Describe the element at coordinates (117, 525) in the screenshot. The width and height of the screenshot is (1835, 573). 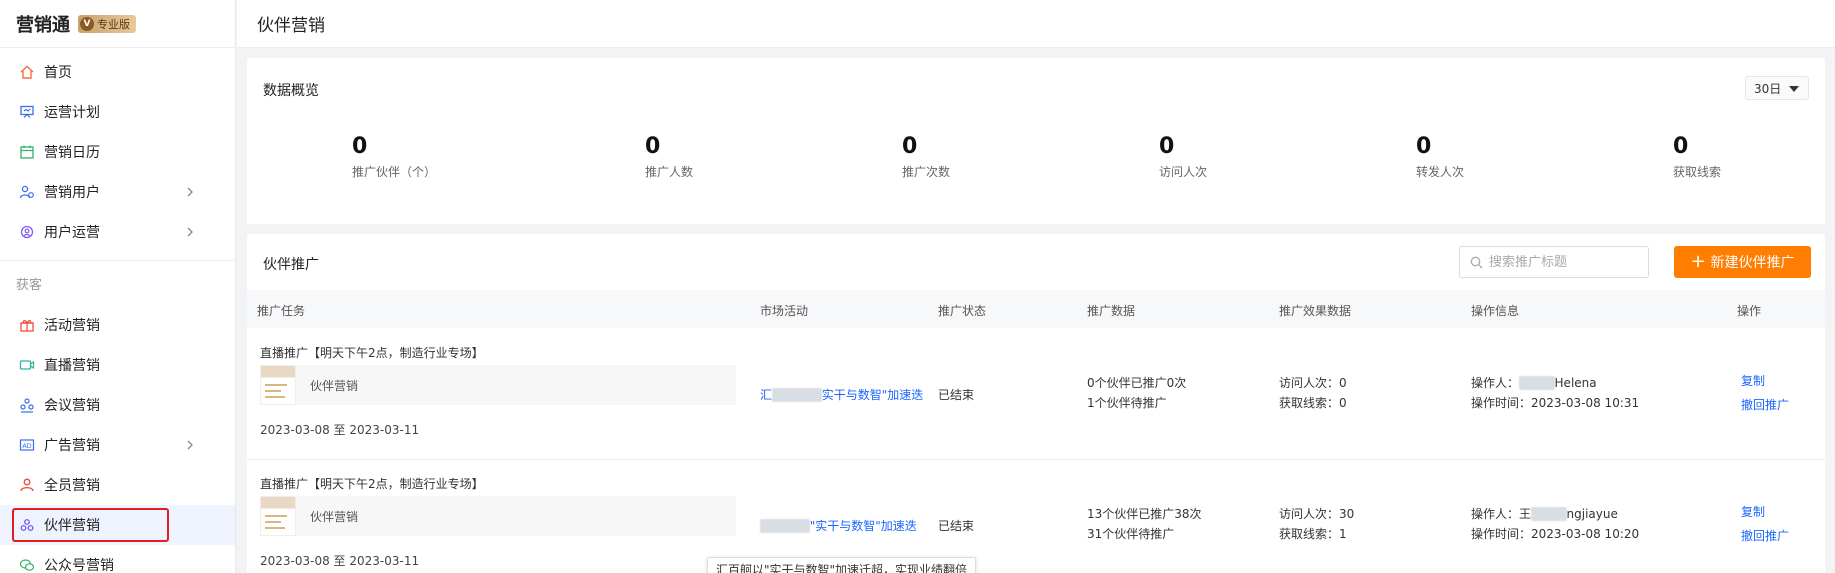
I see `sidebar-item-partner-marketing: 伙伴营销` at that location.